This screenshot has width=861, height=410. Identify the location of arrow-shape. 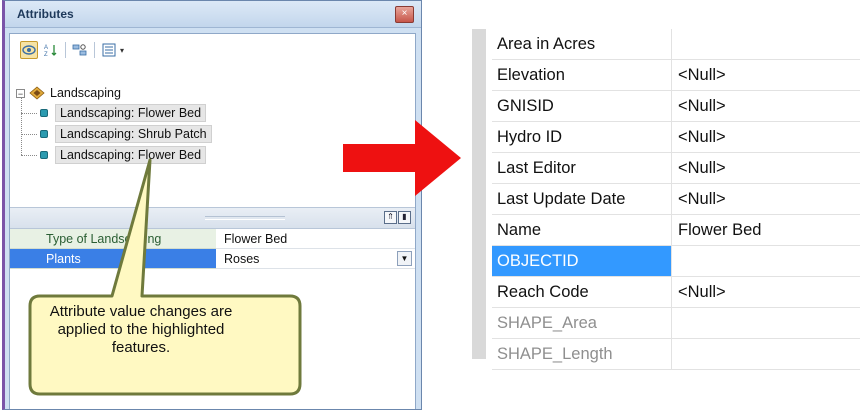
(402, 158).